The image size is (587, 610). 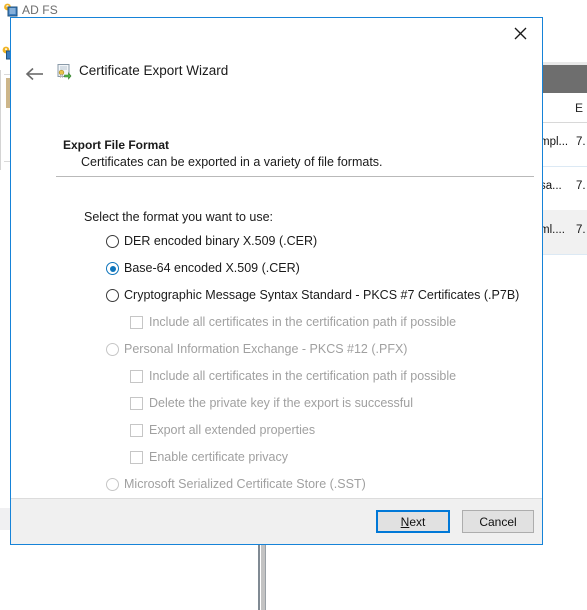 What do you see at coordinates (154, 70) in the screenshot?
I see `wizard-title: Certificate Export Wizard` at bounding box center [154, 70].